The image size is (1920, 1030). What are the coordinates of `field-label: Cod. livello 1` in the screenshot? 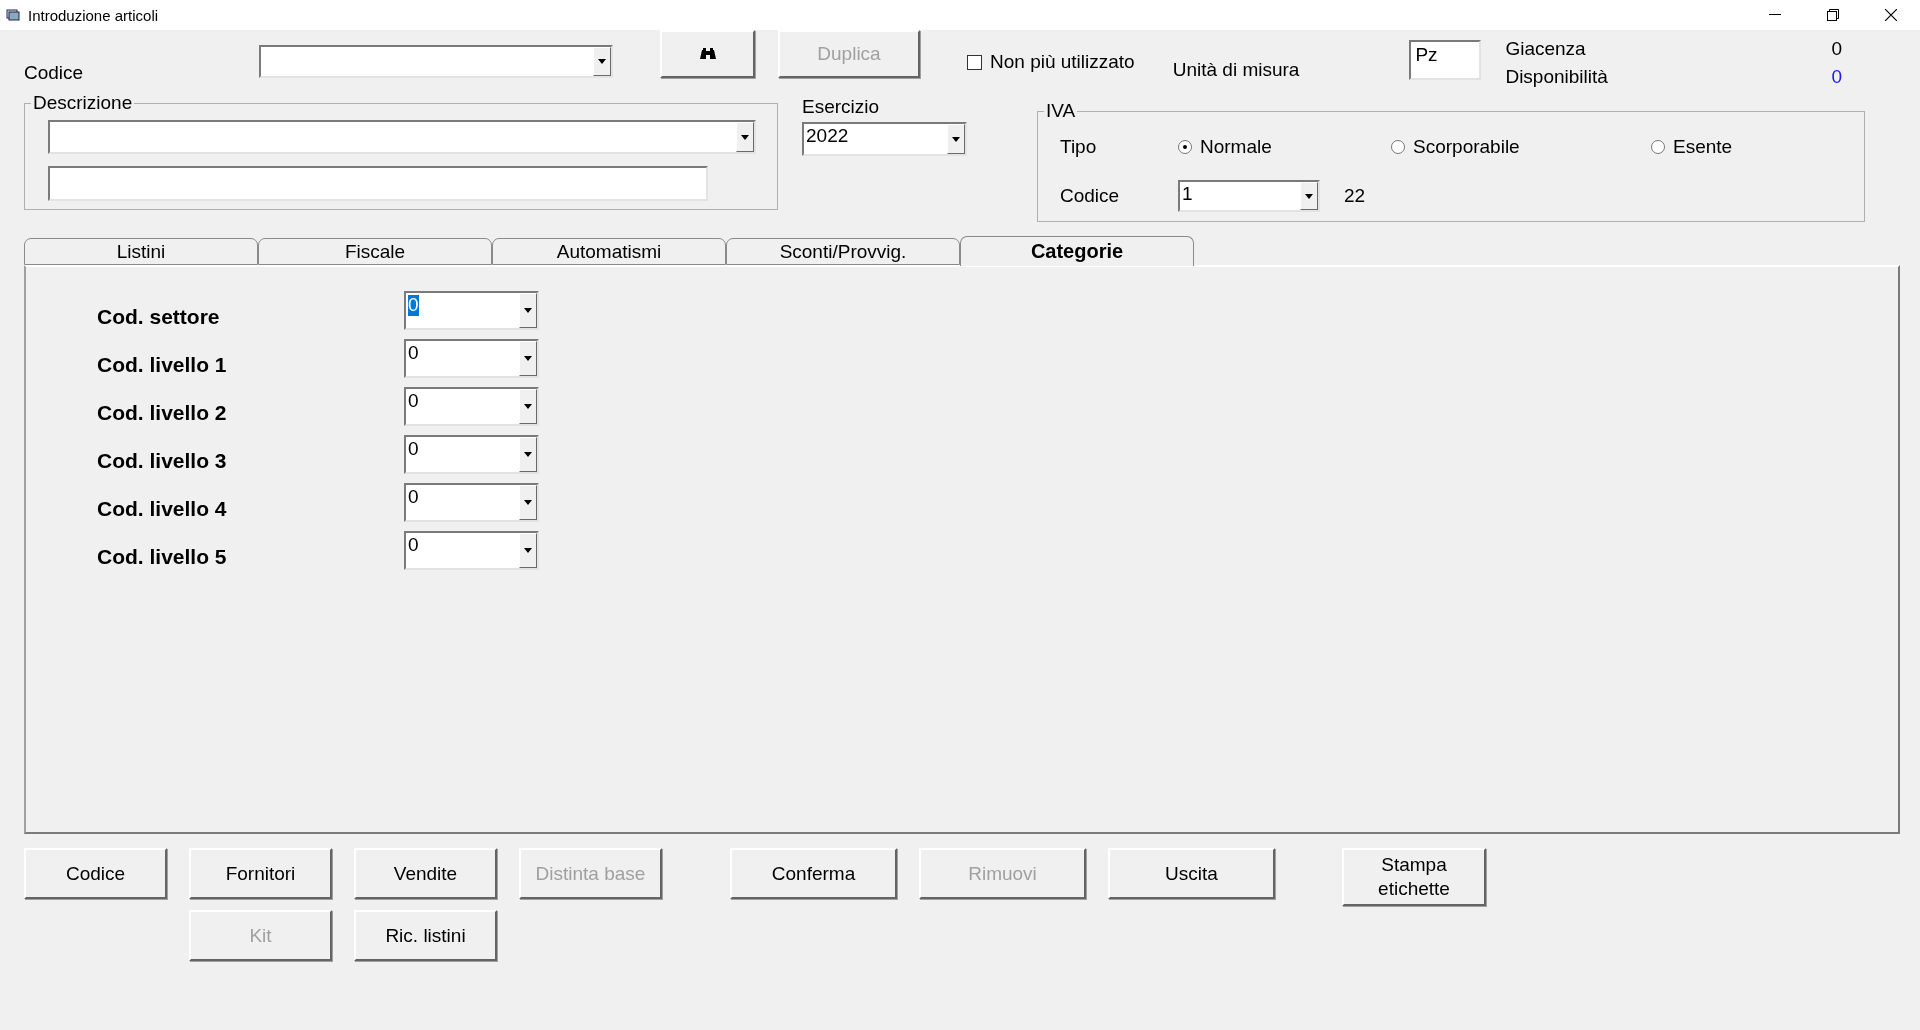 It's located at (162, 364).